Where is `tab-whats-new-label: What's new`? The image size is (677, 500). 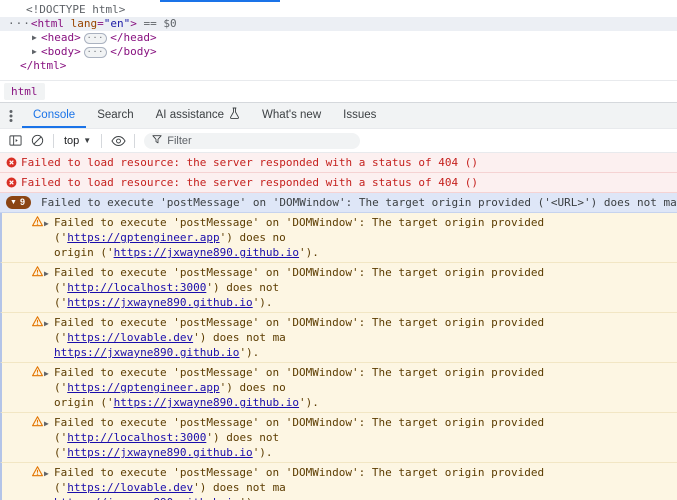
tab-whats-new-label: What's new is located at coordinates (292, 114).